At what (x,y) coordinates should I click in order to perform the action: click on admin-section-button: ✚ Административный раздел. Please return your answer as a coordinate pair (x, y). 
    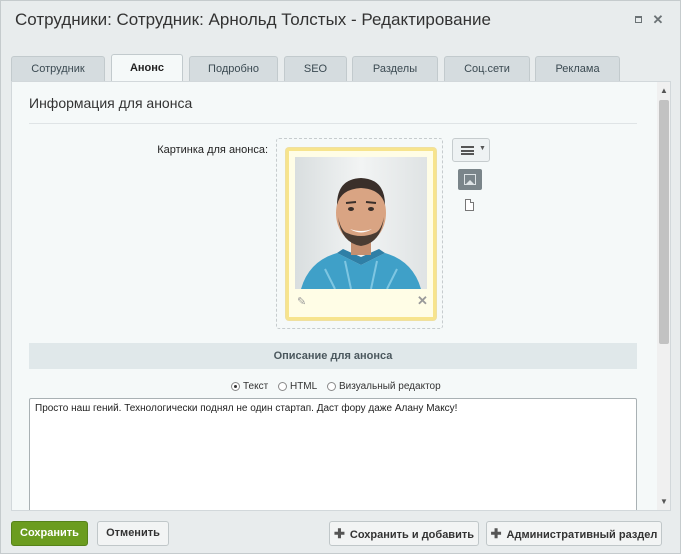
    Looking at the image, I should click on (574, 533).